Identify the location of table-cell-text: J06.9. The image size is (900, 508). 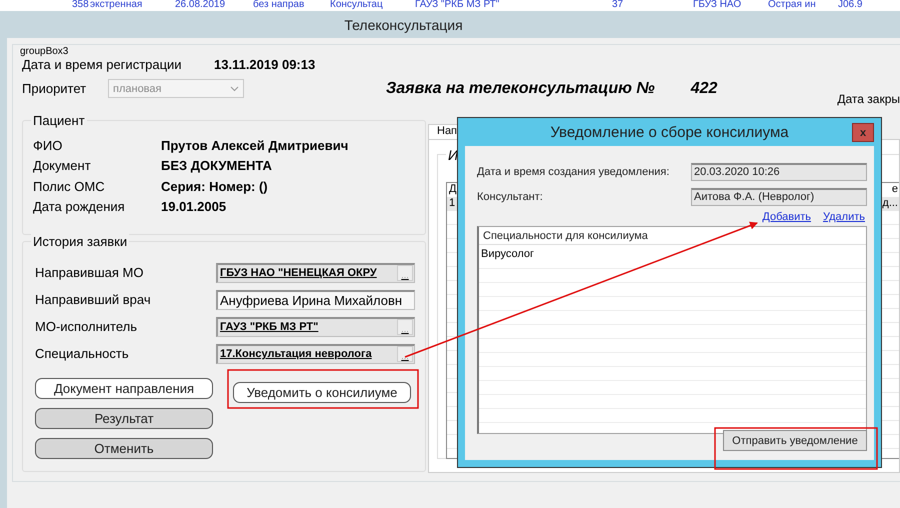
(851, 5).